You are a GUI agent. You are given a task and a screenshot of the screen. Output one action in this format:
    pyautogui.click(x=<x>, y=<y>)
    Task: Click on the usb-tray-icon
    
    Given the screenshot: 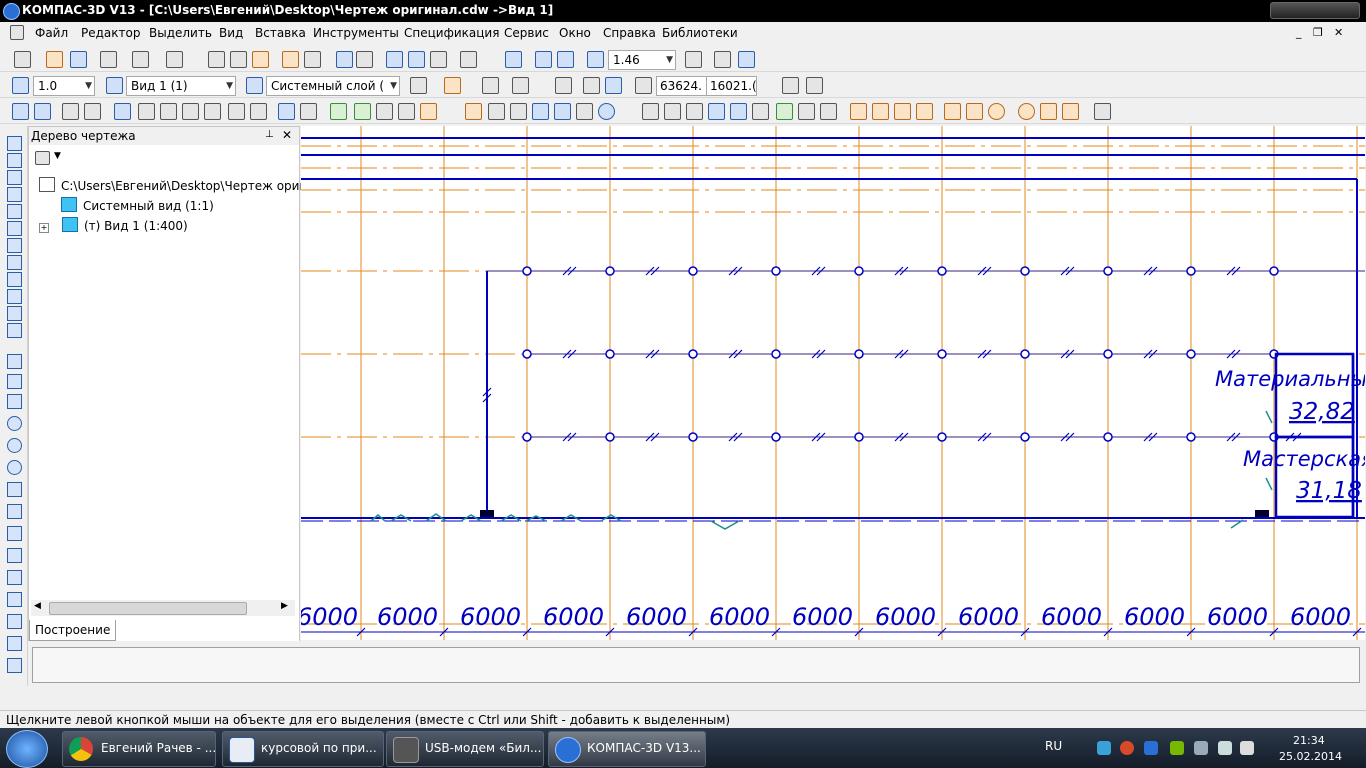 What is the action you would take?
    pyautogui.click(x=1201, y=748)
    